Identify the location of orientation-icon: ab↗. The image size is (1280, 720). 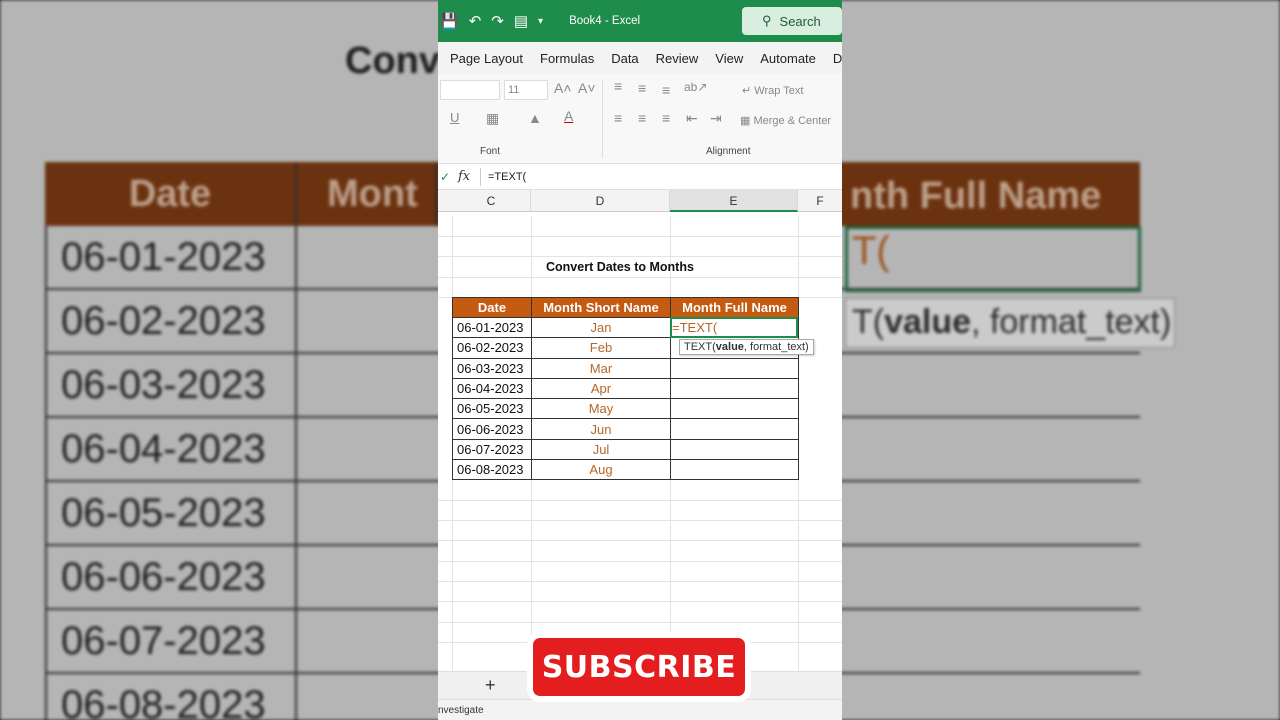
(695, 87).